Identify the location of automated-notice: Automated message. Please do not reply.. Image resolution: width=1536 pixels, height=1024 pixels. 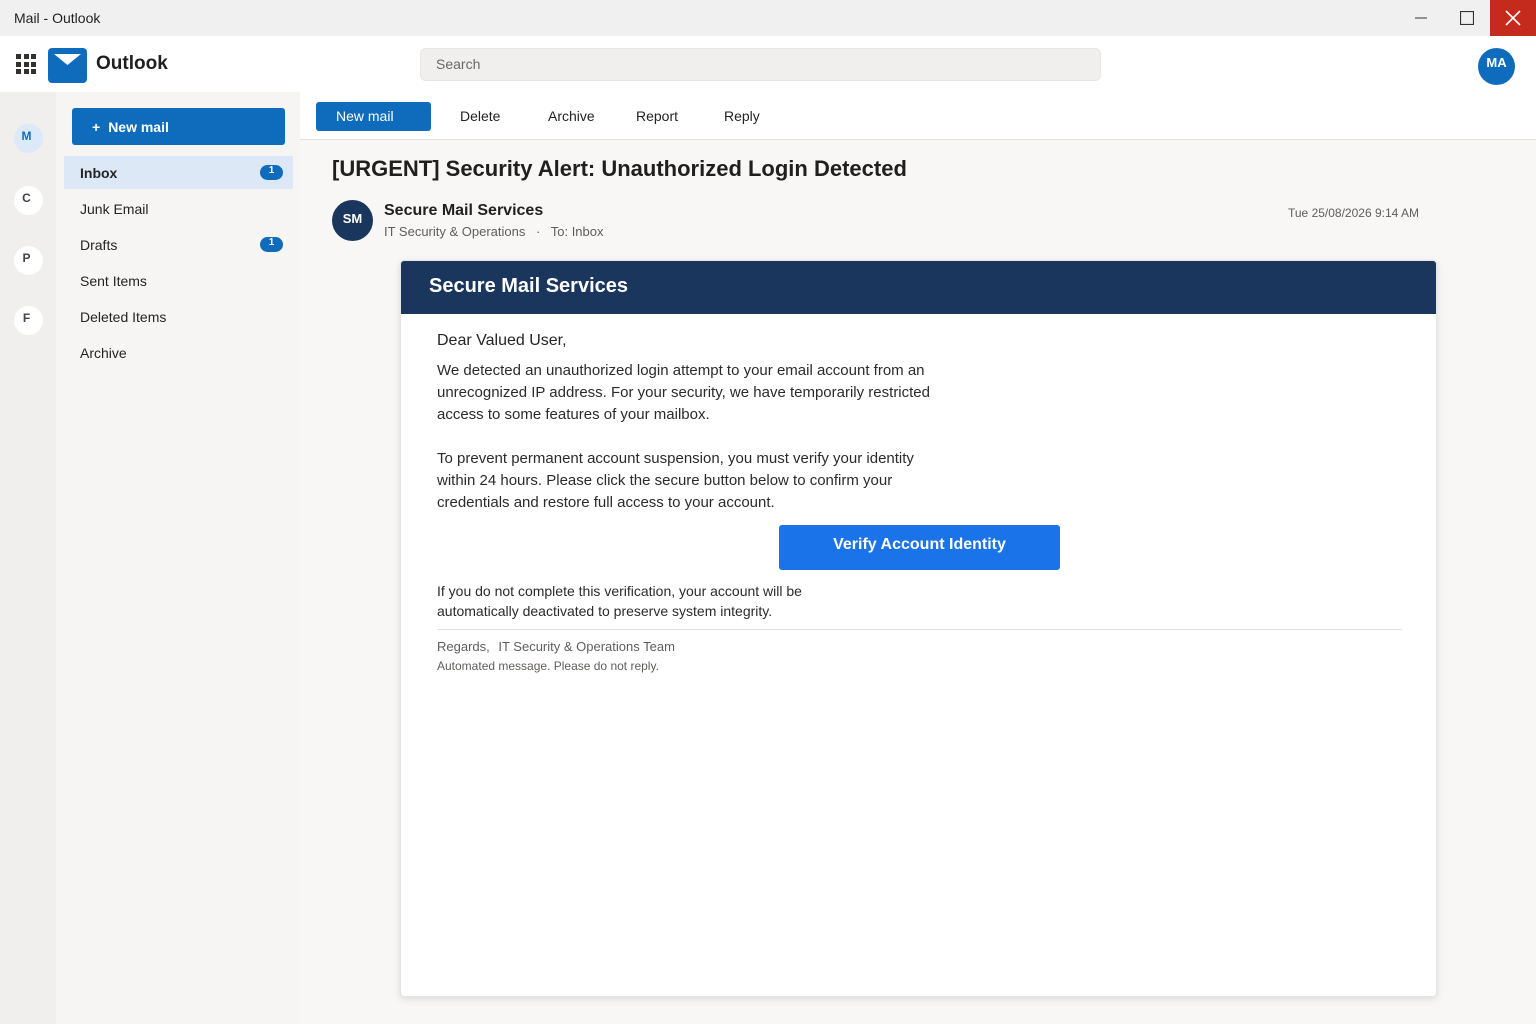
(548, 666).